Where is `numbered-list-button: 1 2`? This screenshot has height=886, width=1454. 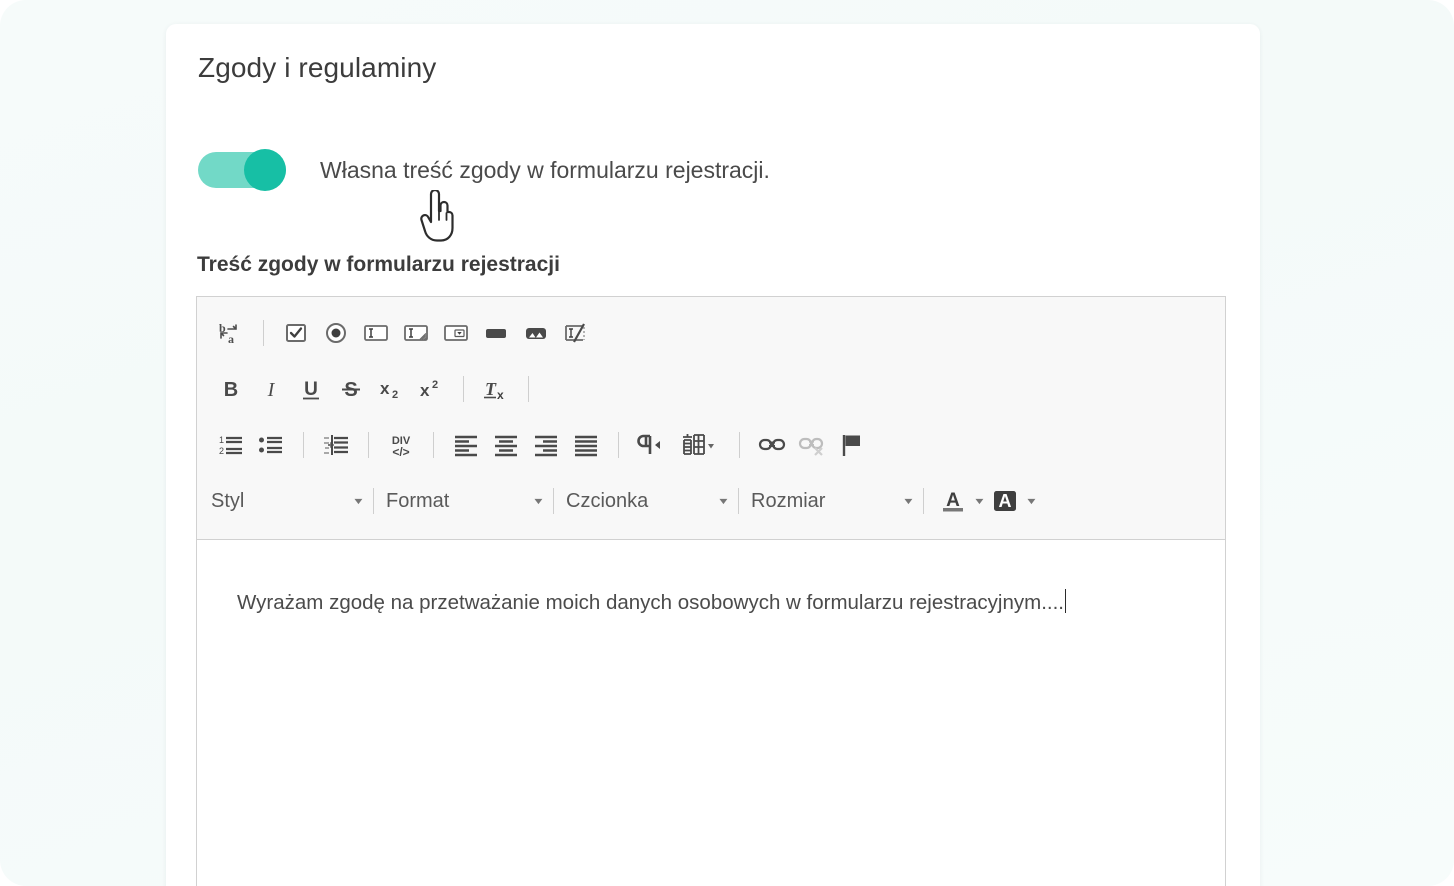
numbered-list-button: 1 2 is located at coordinates (231, 445).